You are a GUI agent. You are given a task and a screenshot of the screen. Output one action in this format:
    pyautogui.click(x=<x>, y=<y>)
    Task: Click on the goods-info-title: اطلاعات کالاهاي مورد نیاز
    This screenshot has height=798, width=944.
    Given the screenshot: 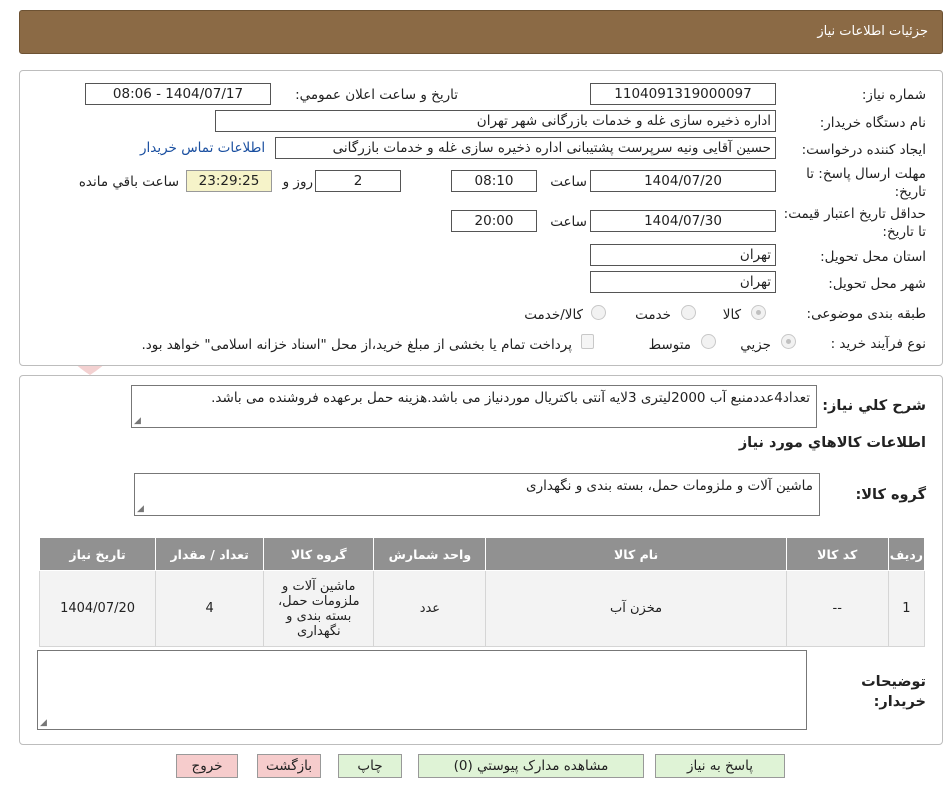 What is the action you would take?
    pyautogui.click(x=832, y=443)
    